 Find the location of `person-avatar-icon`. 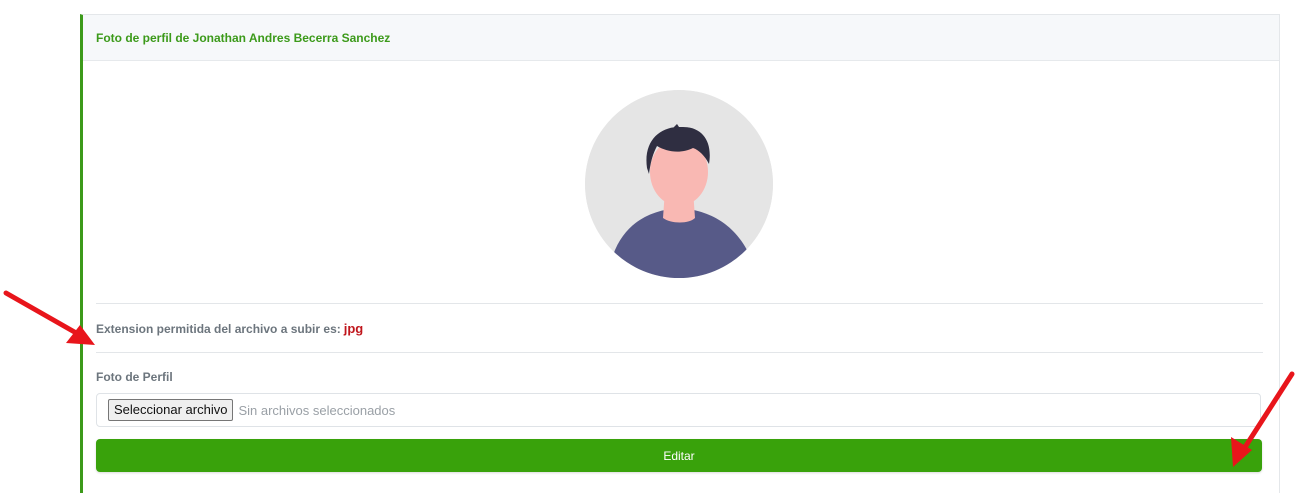

person-avatar-icon is located at coordinates (679, 184).